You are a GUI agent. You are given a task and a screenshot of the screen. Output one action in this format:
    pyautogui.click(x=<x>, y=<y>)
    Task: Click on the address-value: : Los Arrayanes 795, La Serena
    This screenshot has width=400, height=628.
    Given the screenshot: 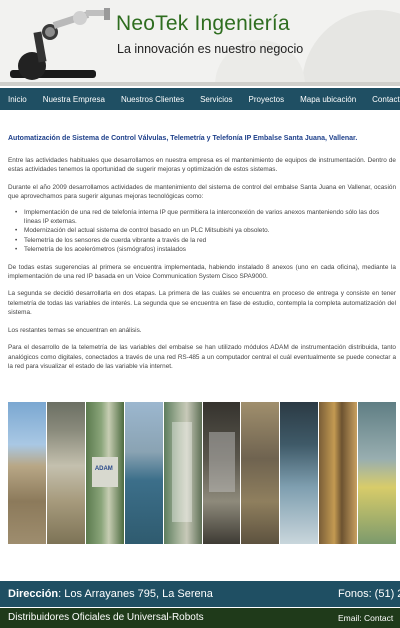 What is the action you would take?
    pyautogui.click(x=135, y=594)
    